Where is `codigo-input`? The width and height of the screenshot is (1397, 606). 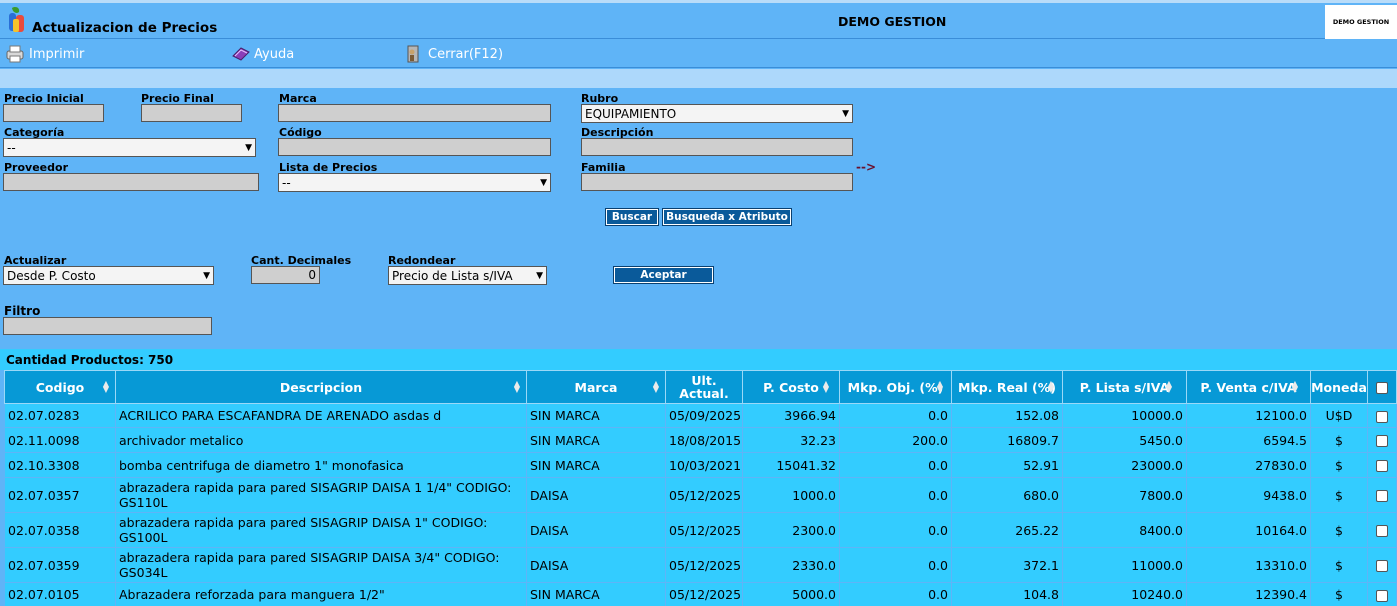
codigo-input is located at coordinates (414, 147).